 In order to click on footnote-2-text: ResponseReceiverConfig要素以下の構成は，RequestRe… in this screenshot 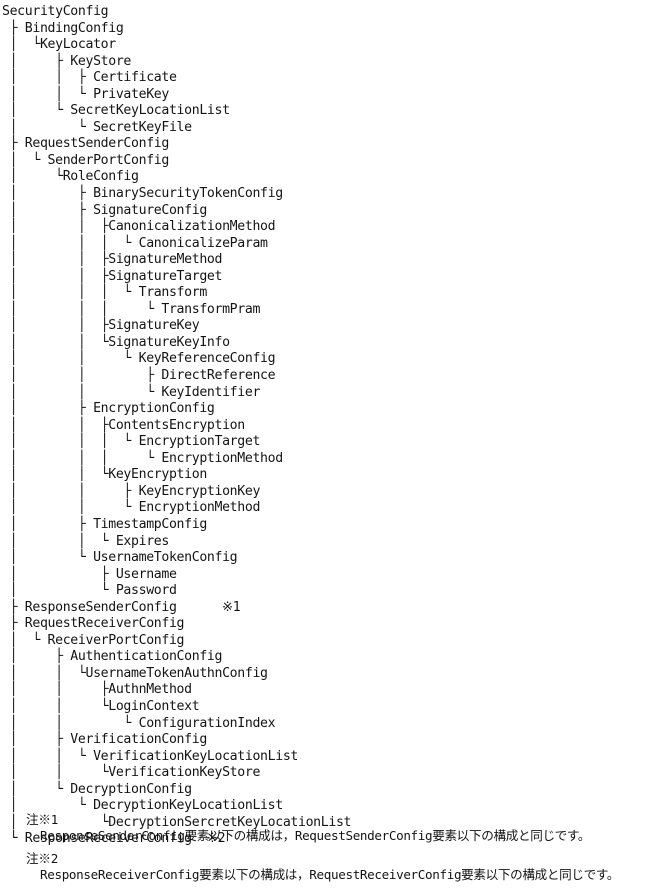, I will do `click(330, 875)`.